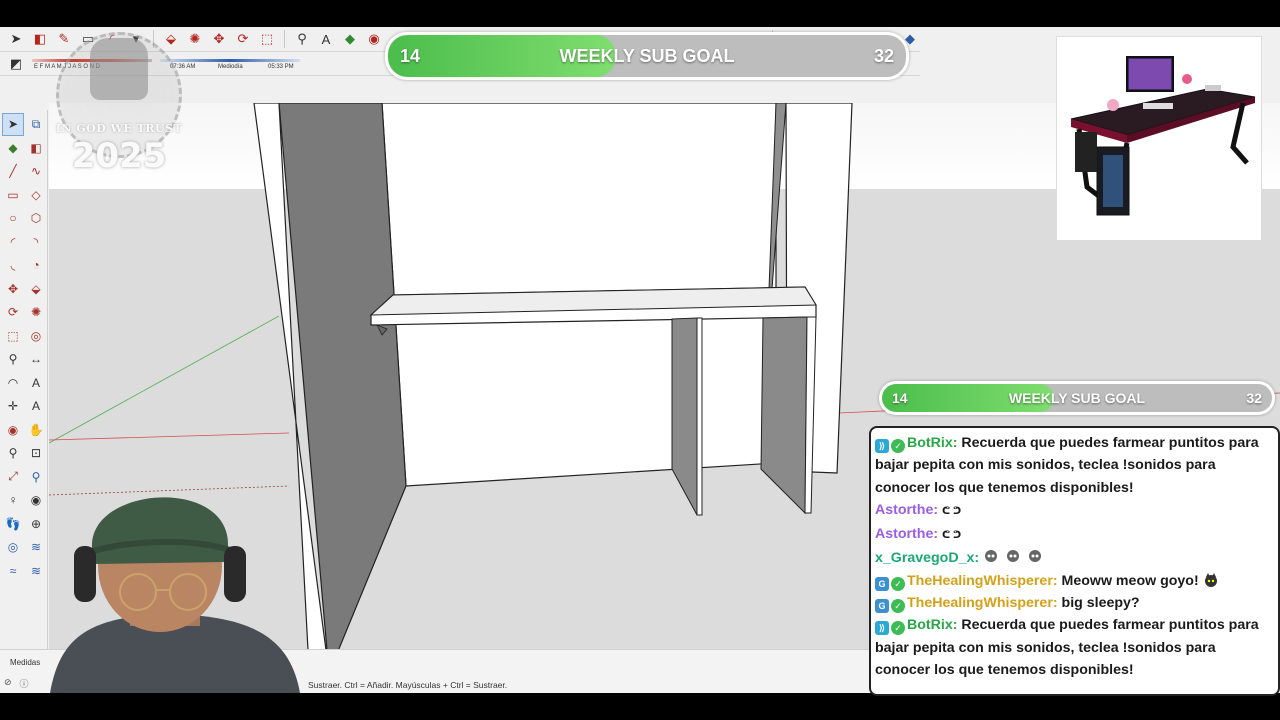  I want to click on sub-goal-bar-side: 14 WEEKLY SUB GOAL 32, so click(1077, 398).